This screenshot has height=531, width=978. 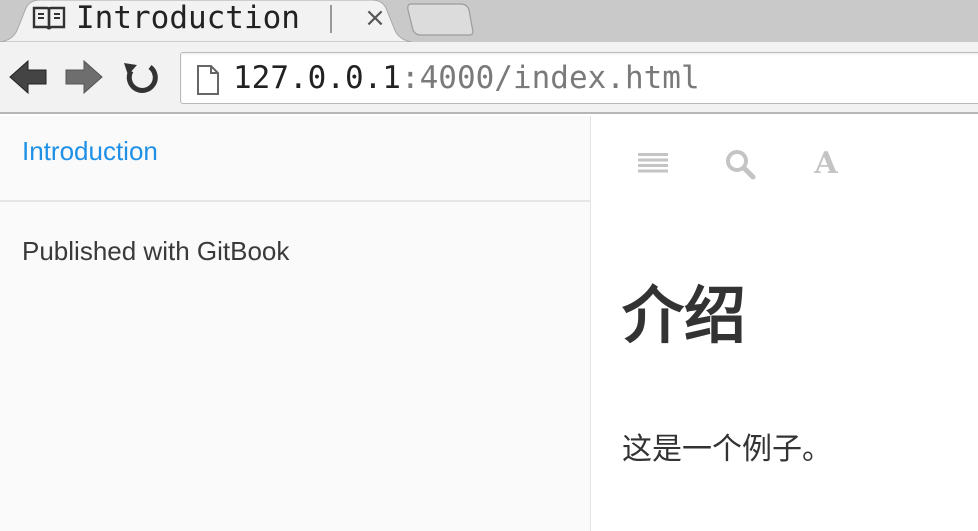 What do you see at coordinates (142, 77) in the screenshot?
I see `reload-icon` at bounding box center [142, 77].